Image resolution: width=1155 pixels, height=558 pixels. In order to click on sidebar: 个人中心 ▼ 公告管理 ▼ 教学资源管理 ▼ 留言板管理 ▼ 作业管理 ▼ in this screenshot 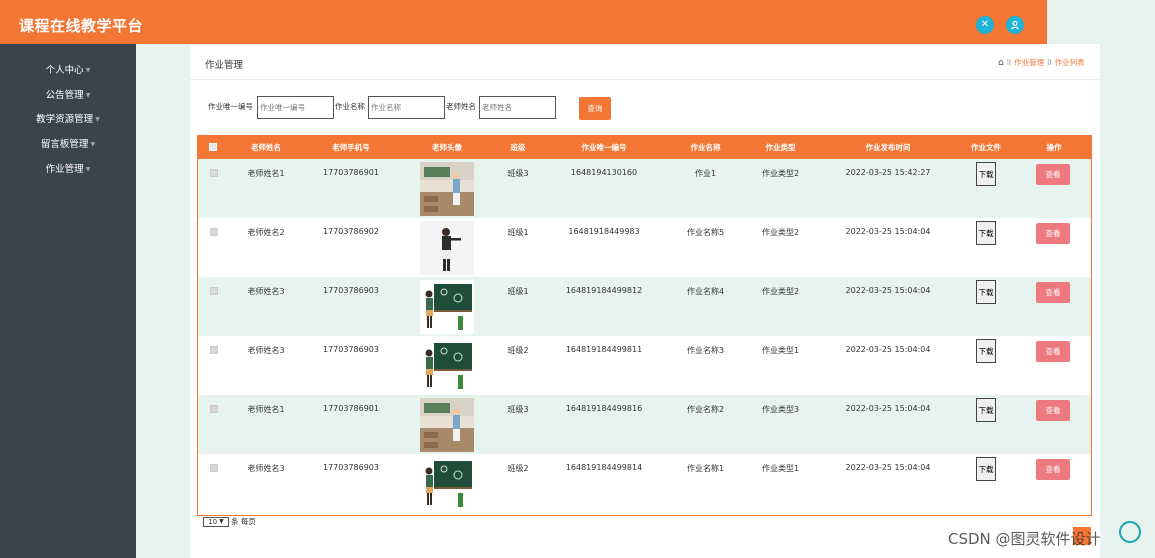, I will do `click(68, 301)`.